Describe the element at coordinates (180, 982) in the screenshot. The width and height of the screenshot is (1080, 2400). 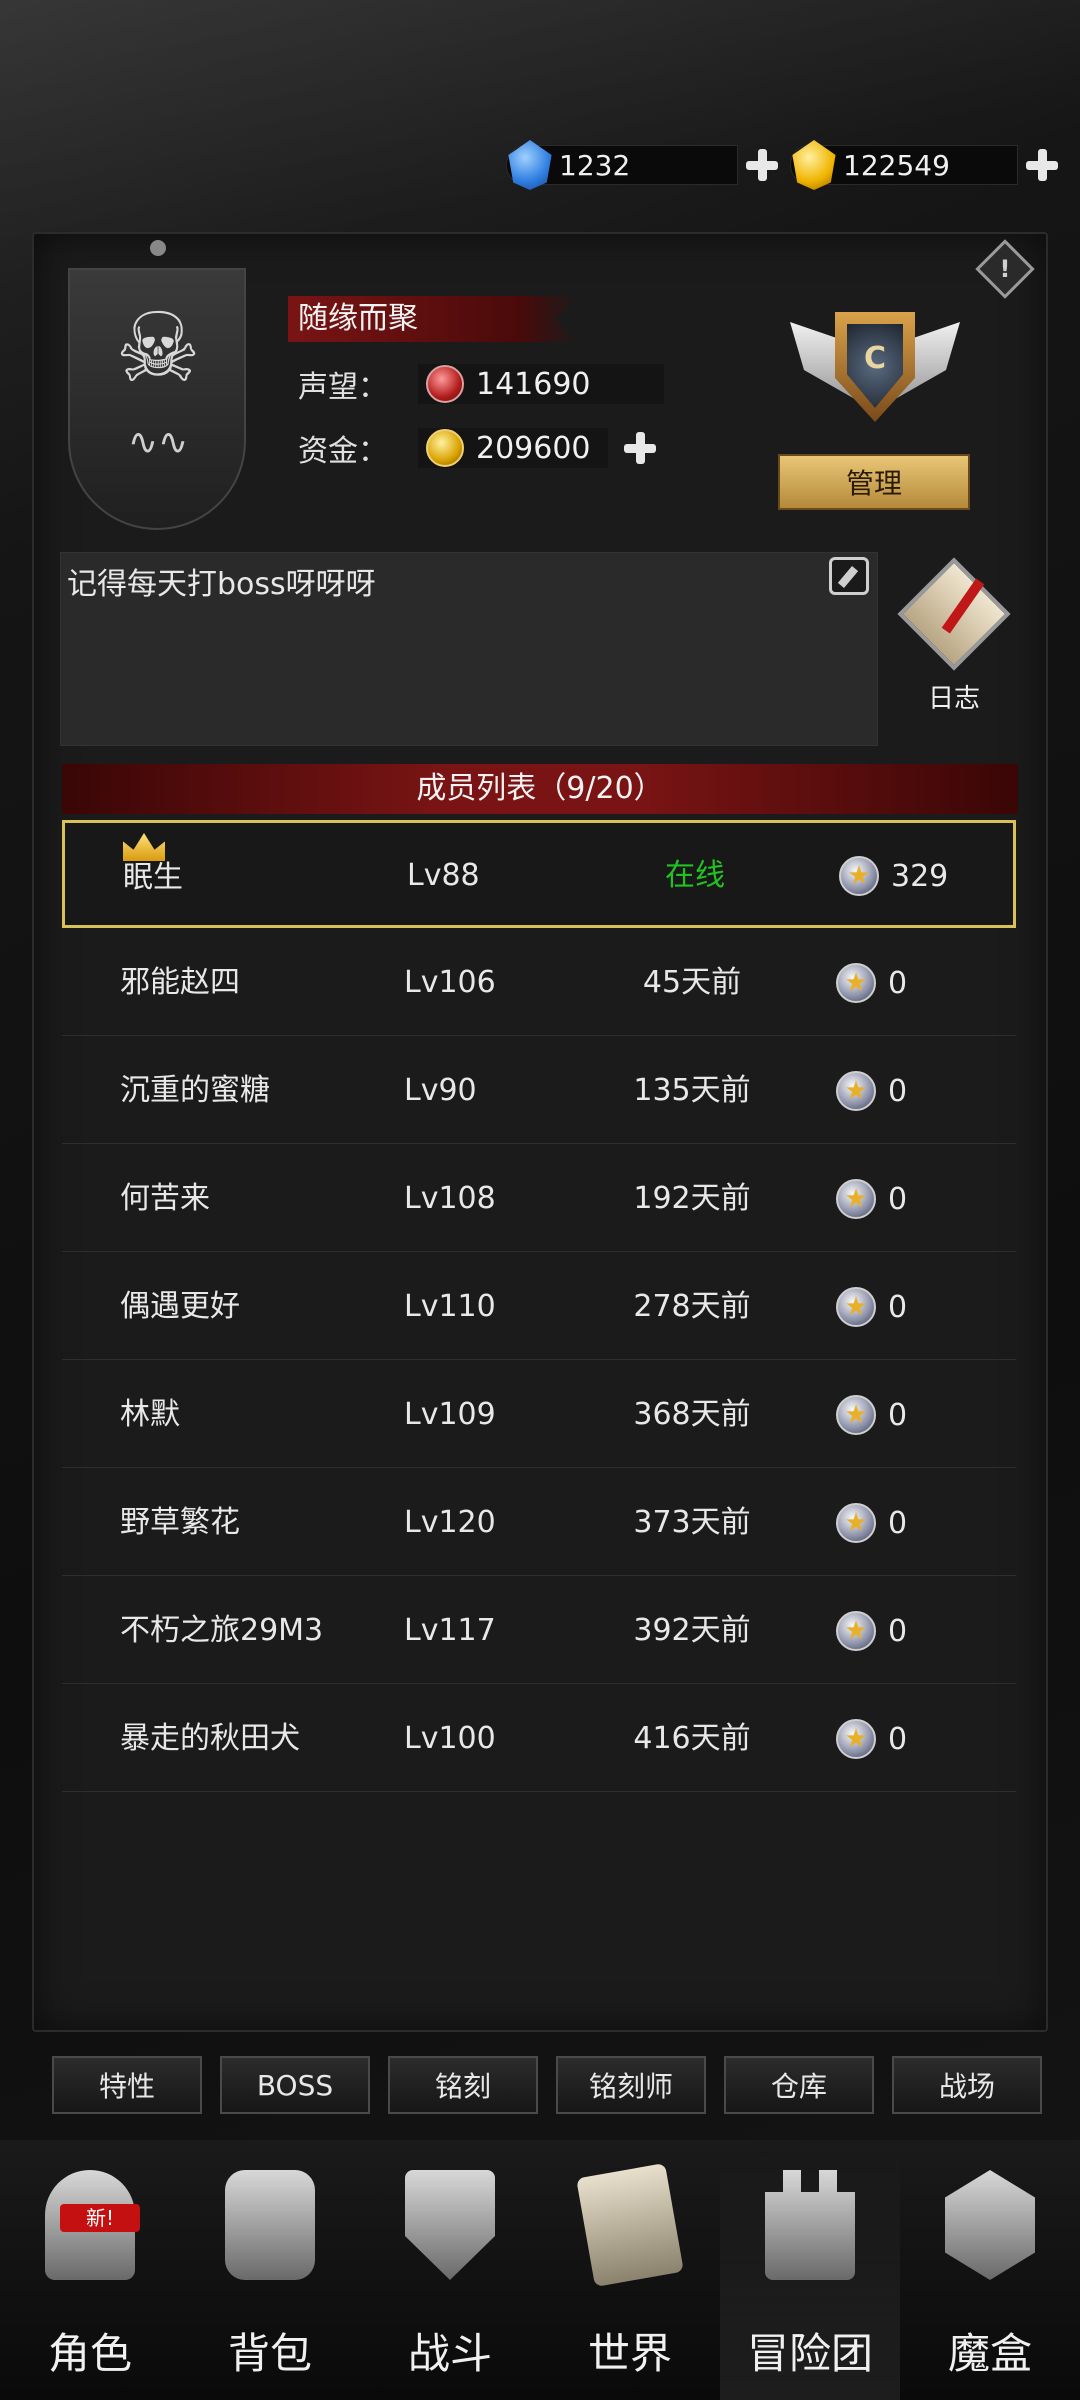
I see `member-name: 邪能赵四` at that location.